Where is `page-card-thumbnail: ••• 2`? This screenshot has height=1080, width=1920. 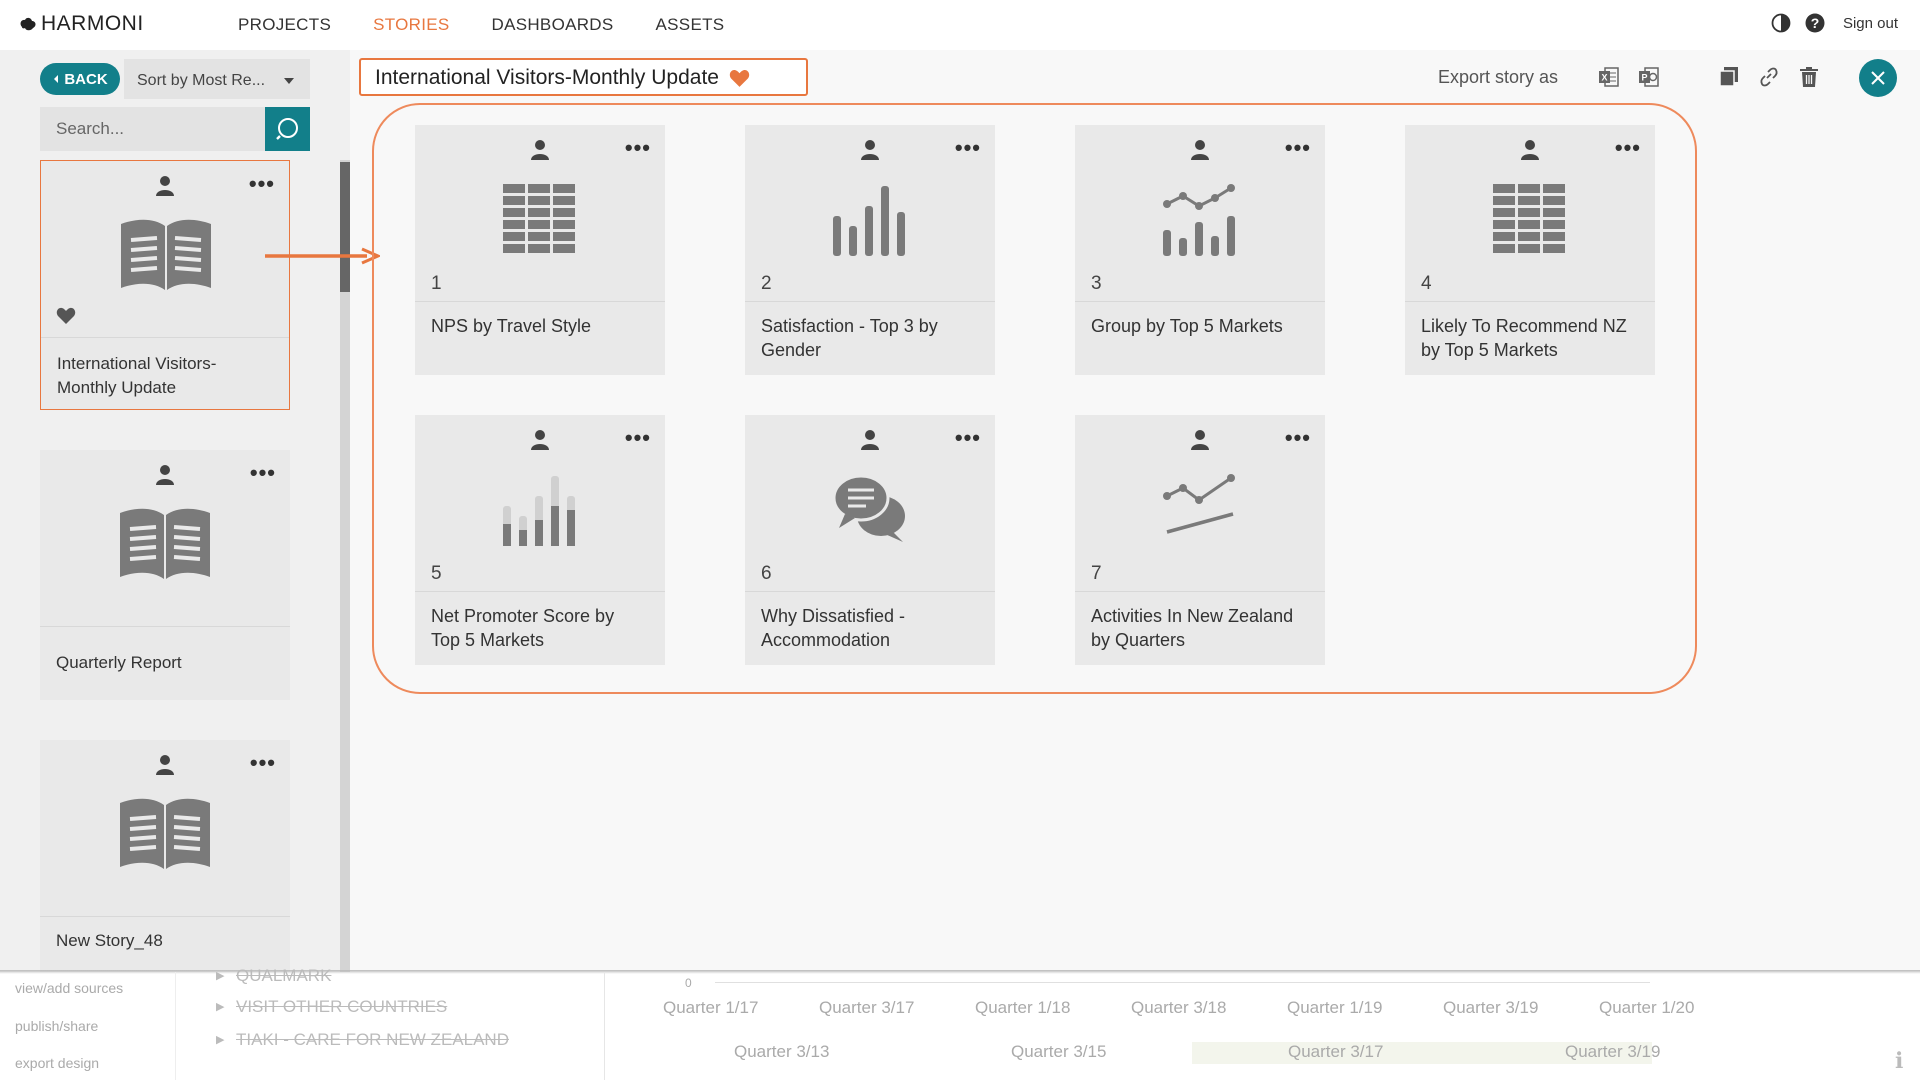
page-card-thumbnail: ••• 2 is located at coordinates (870, 213).